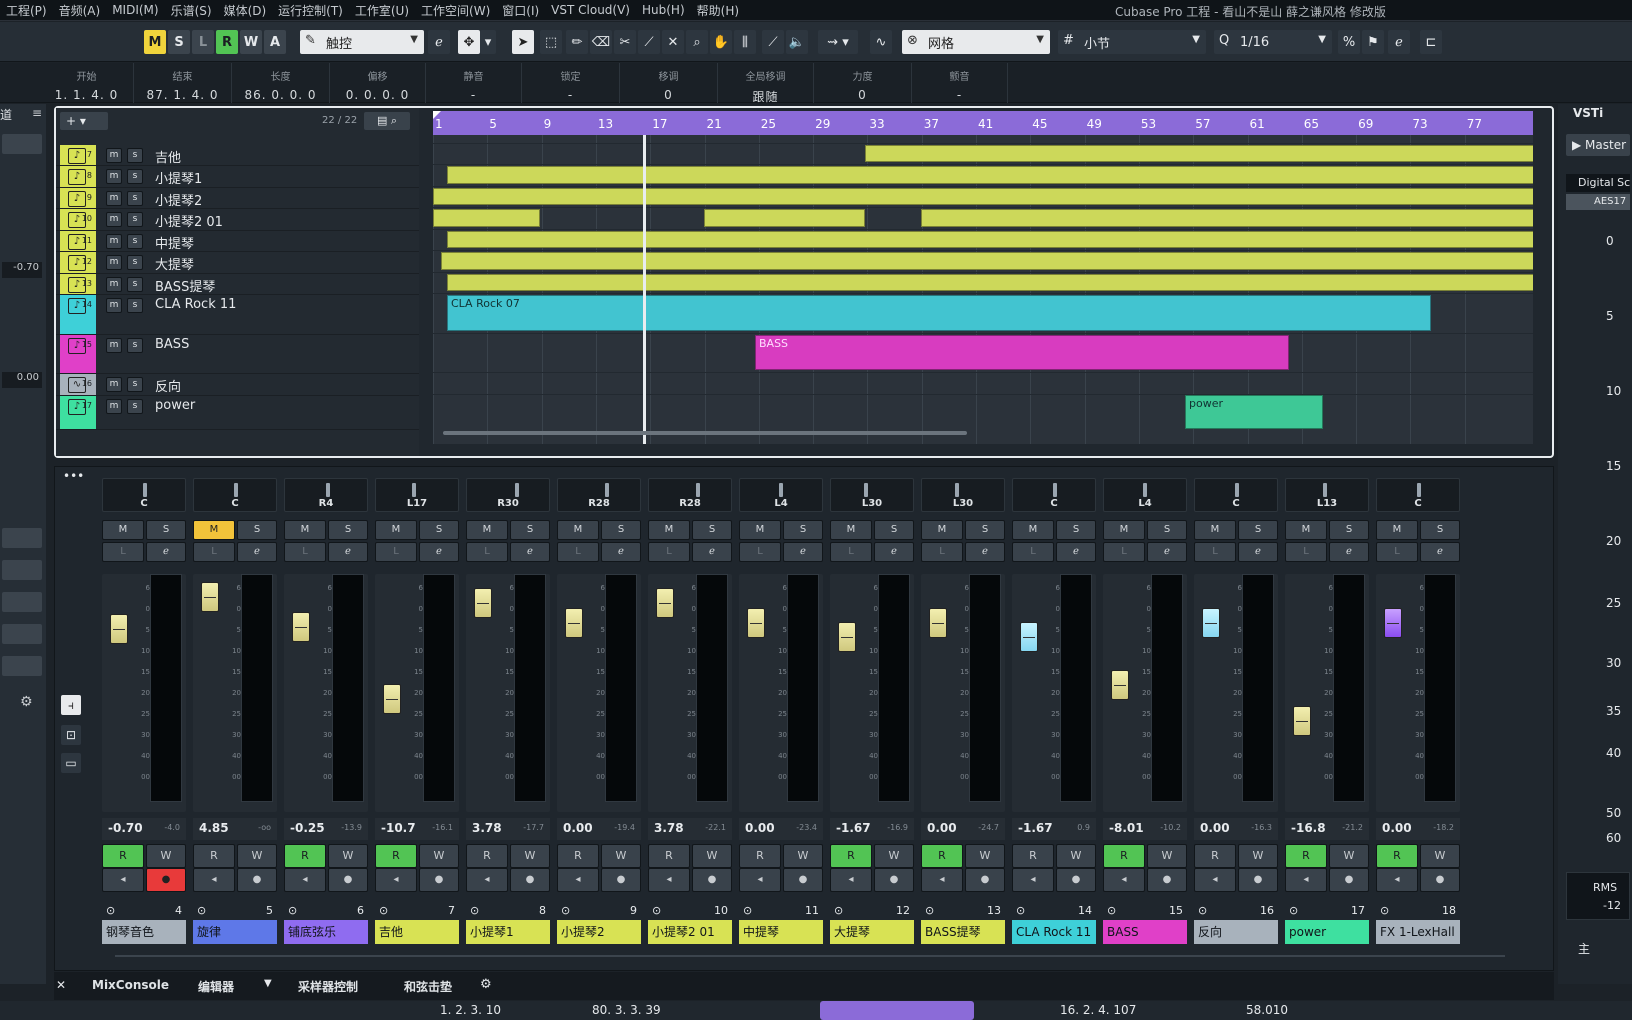 The height and width of the screenshot is (1020, 1632). I want to click on volume-readout: 0.00 -16.3, so click(1236, 829).